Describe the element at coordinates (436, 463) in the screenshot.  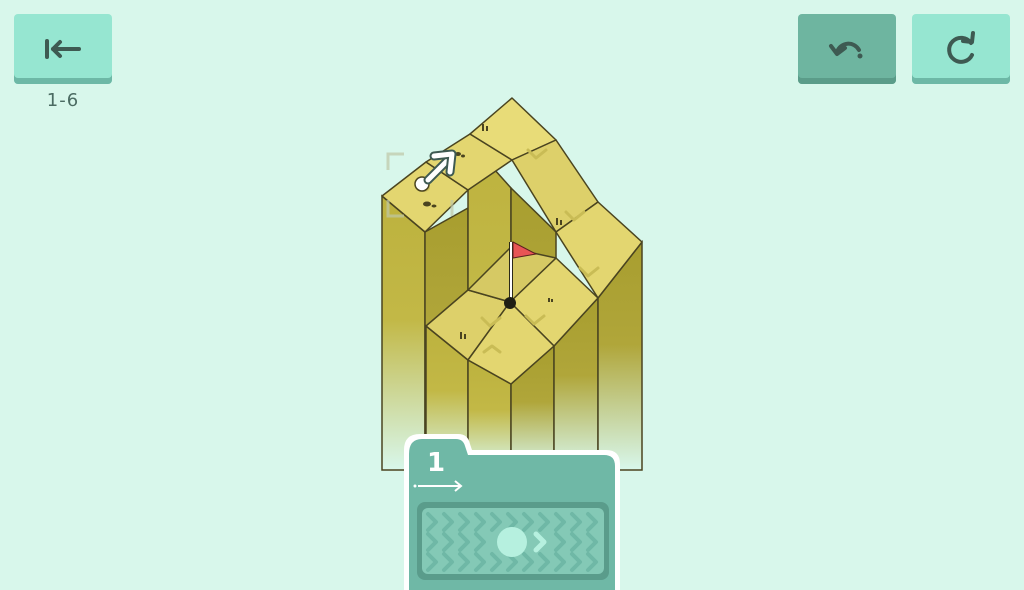
I see `move-count: 1` at that location.